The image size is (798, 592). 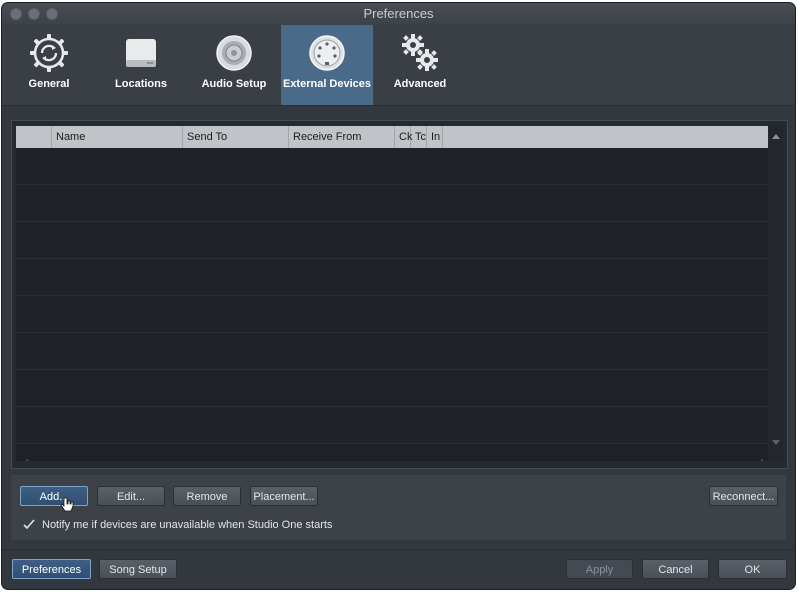 What do you see at coordinates (141, 53) in the screenshot?
I see `drive-icon` at bounding box center [141, 53].